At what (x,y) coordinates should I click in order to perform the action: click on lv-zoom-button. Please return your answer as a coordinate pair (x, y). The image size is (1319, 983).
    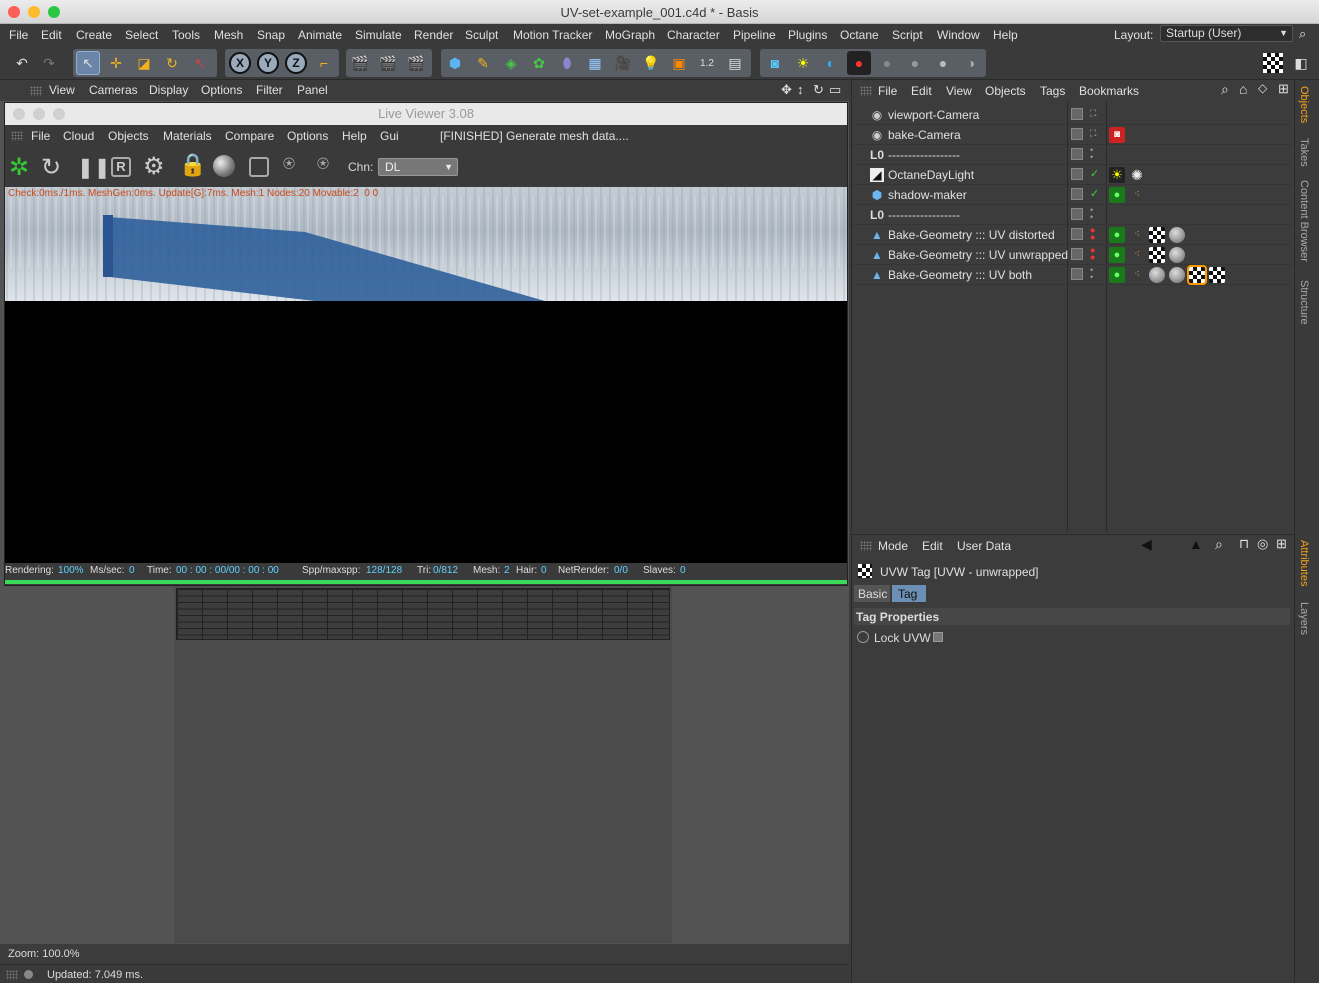
    Looking at the image, I should click on (59, 114).